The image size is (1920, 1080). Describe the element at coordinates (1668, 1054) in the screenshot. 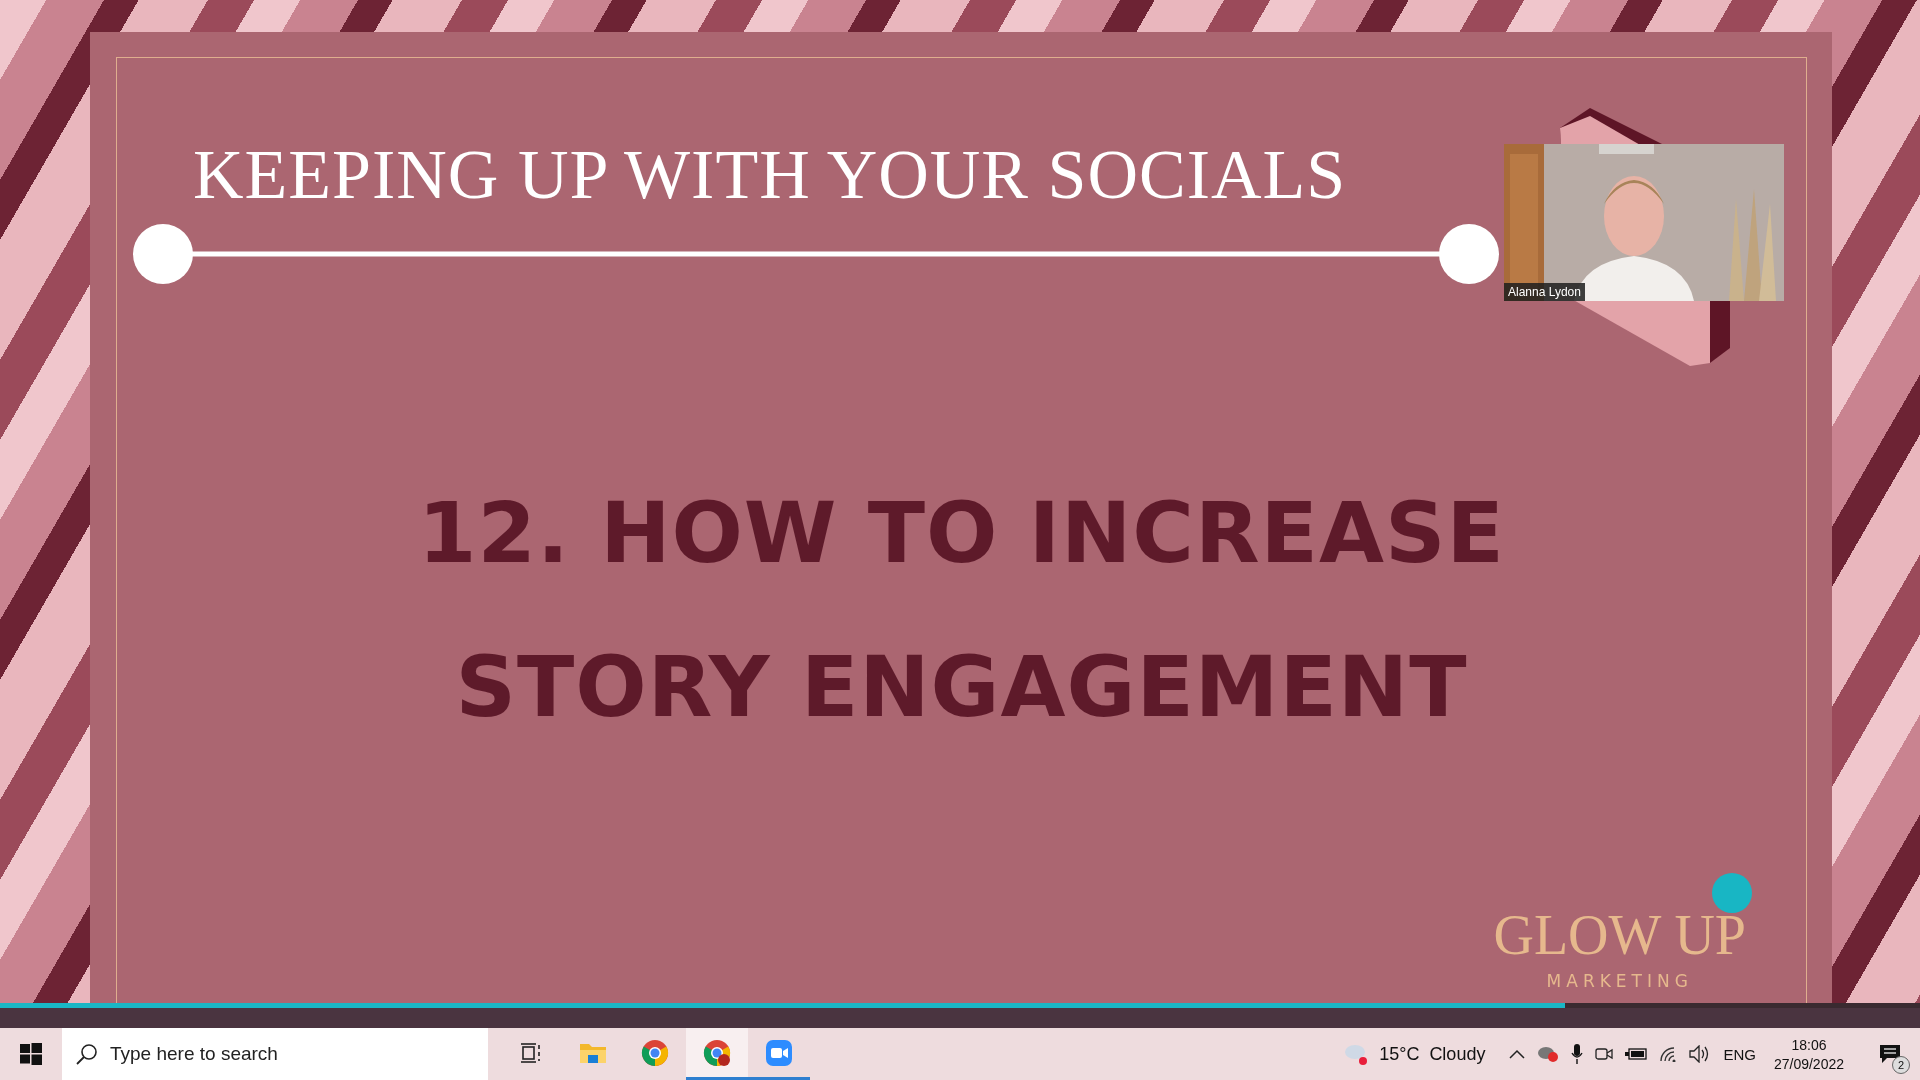

I see `wifi-icon` at that location.